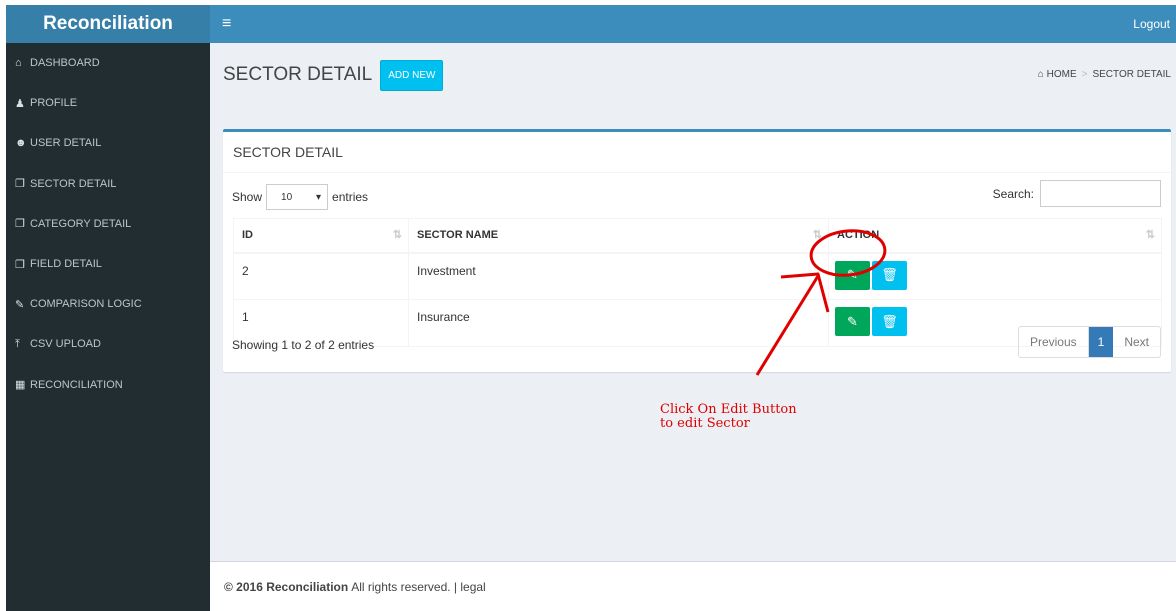 The height and width of the screenshot is (611, 1176). What do you see at coordinates (705, 423) in the screenshot?
I see `annotation-line: to edit Sector` at bounding box center [705, 423].